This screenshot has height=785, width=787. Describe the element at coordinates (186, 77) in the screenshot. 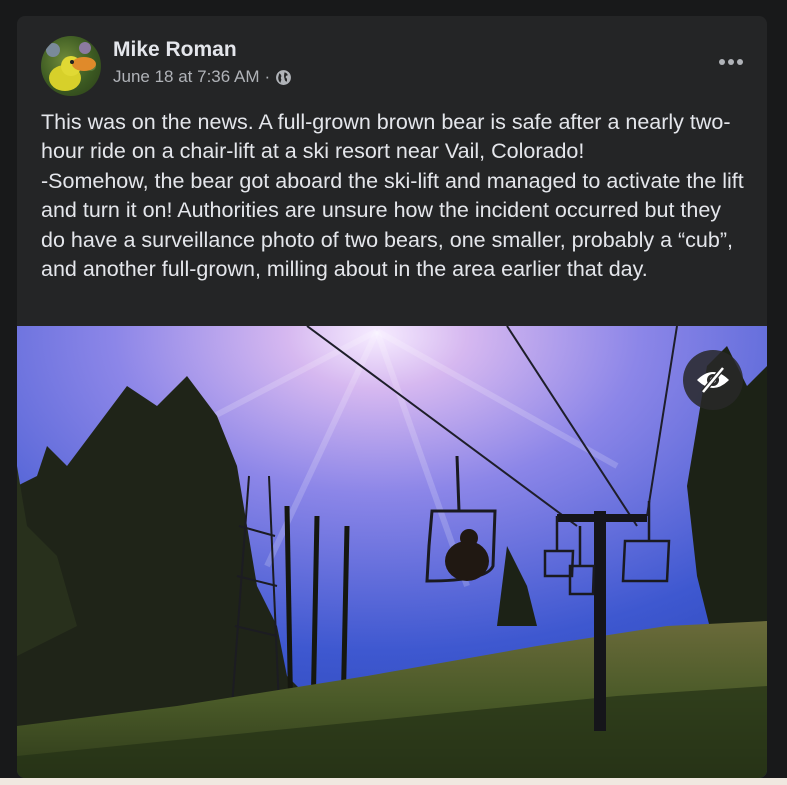

I see `post-timestamp: June 18 at 7:36 AM` at that location.